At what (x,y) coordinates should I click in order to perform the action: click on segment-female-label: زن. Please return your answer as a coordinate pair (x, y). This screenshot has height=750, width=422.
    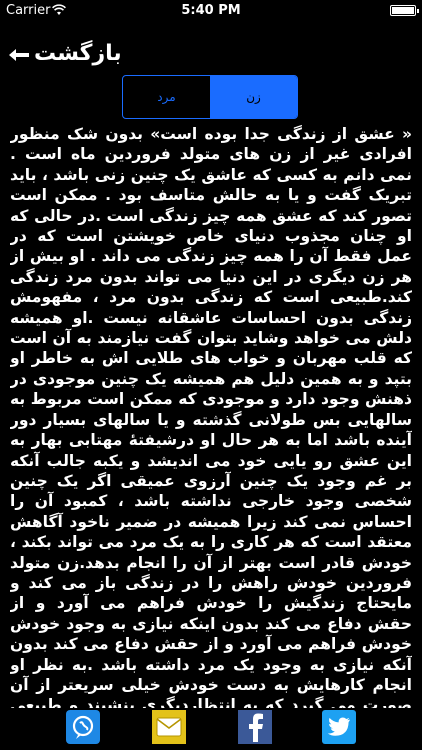
    Looking at the image, I should click on (253, 97).